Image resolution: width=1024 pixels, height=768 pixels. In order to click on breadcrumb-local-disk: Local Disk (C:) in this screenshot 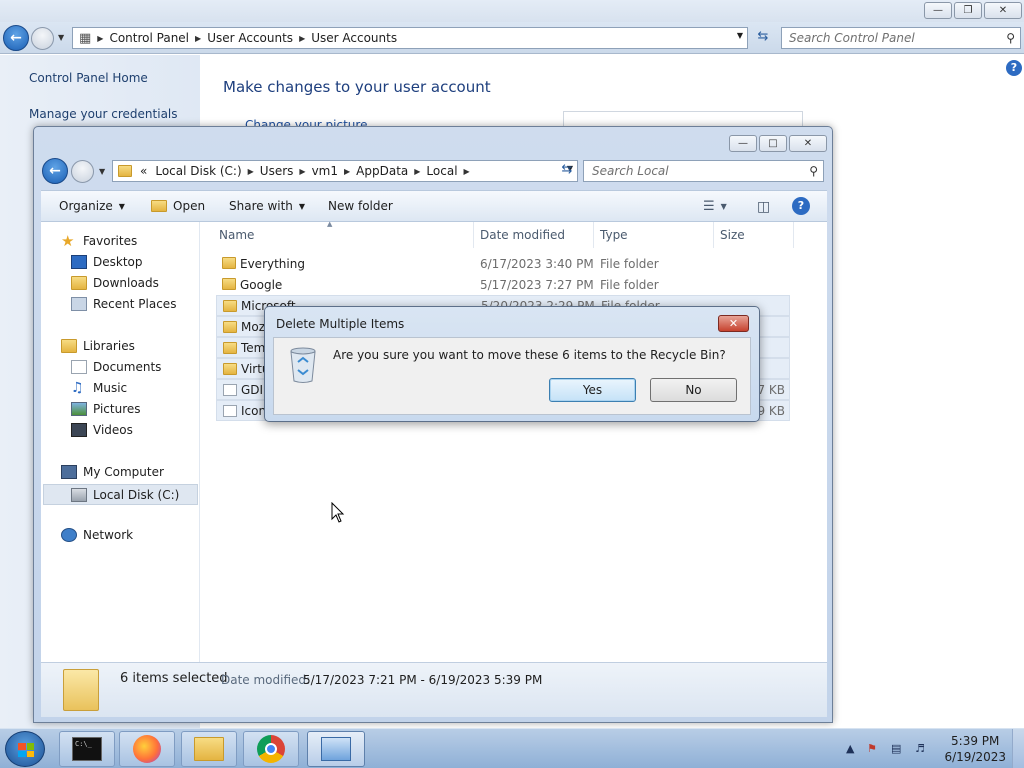, I will do `click(198, 171)`.